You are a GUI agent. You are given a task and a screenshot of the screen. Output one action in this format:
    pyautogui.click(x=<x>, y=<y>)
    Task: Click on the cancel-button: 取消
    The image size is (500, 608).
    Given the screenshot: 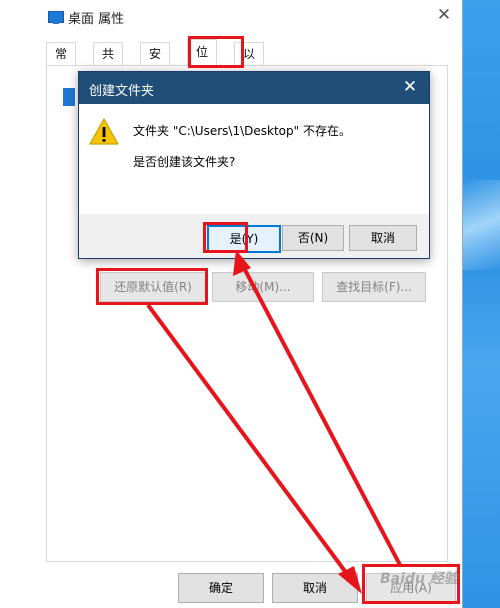 What is the action you would take?
    pyautogui.click(x=315, y=588)
    